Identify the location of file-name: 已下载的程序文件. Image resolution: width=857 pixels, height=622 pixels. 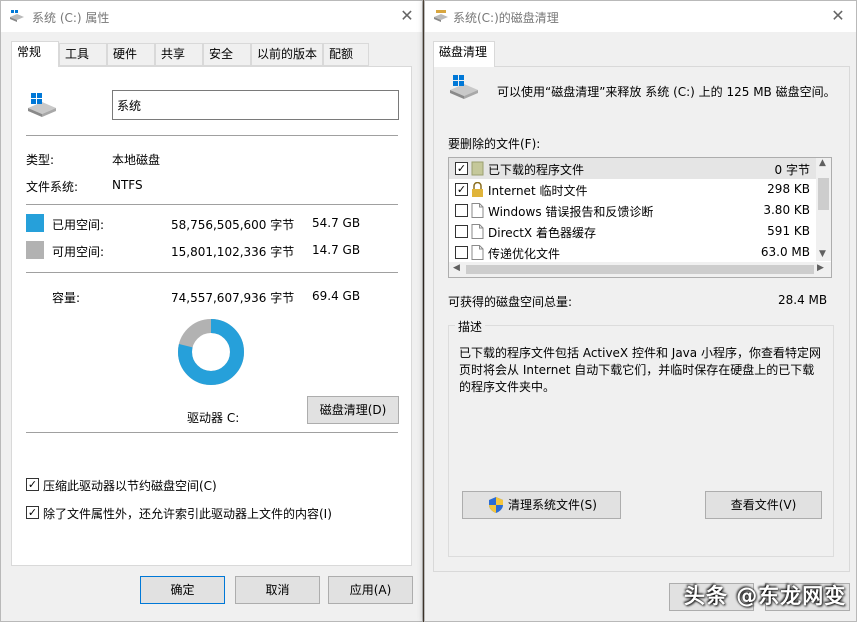
(536, 170).